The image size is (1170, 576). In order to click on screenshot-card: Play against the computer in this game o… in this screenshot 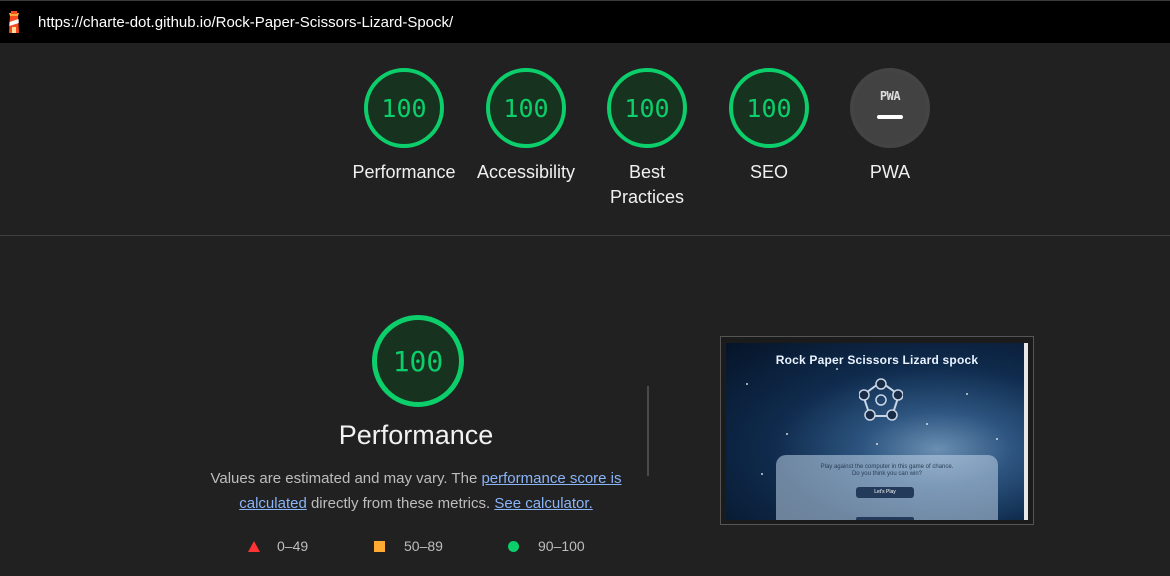, I will do `click(887, 487)`.